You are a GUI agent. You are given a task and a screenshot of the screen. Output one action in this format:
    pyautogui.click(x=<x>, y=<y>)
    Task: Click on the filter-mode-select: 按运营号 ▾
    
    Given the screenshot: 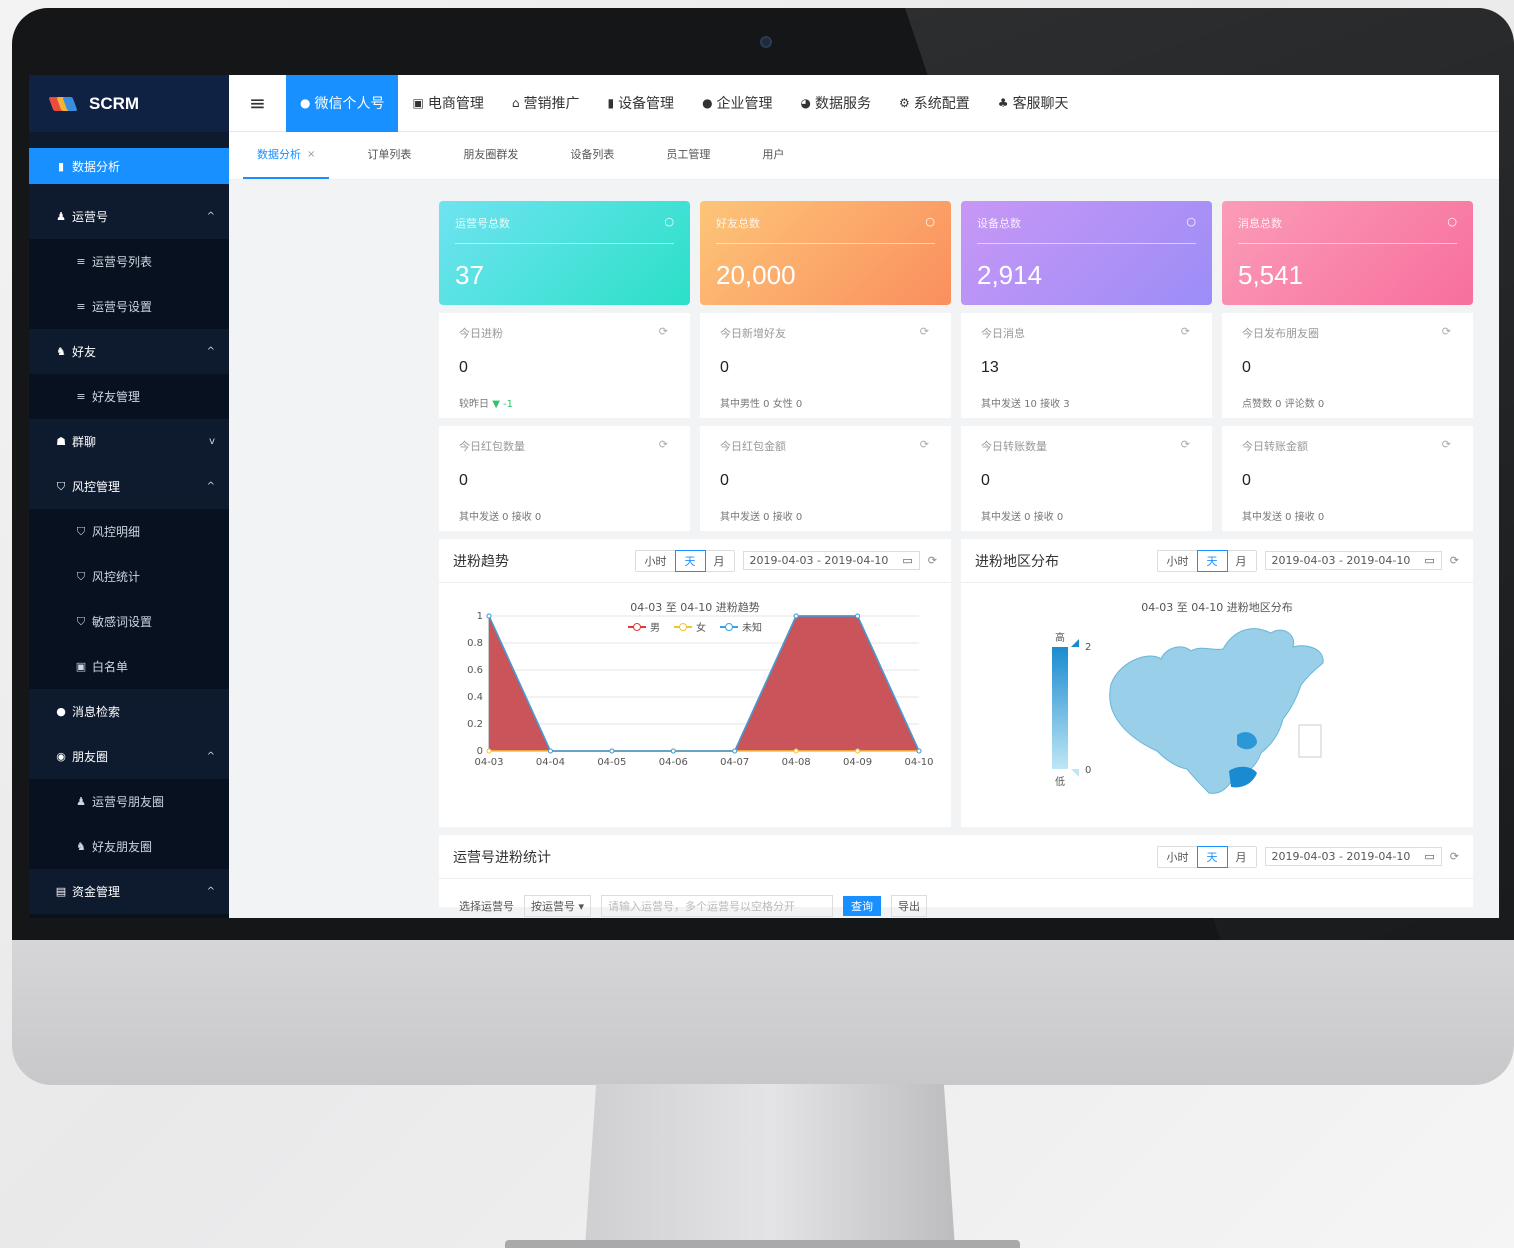 What is the action you would take?
    pyautogui.click(x=558, y=906)
    